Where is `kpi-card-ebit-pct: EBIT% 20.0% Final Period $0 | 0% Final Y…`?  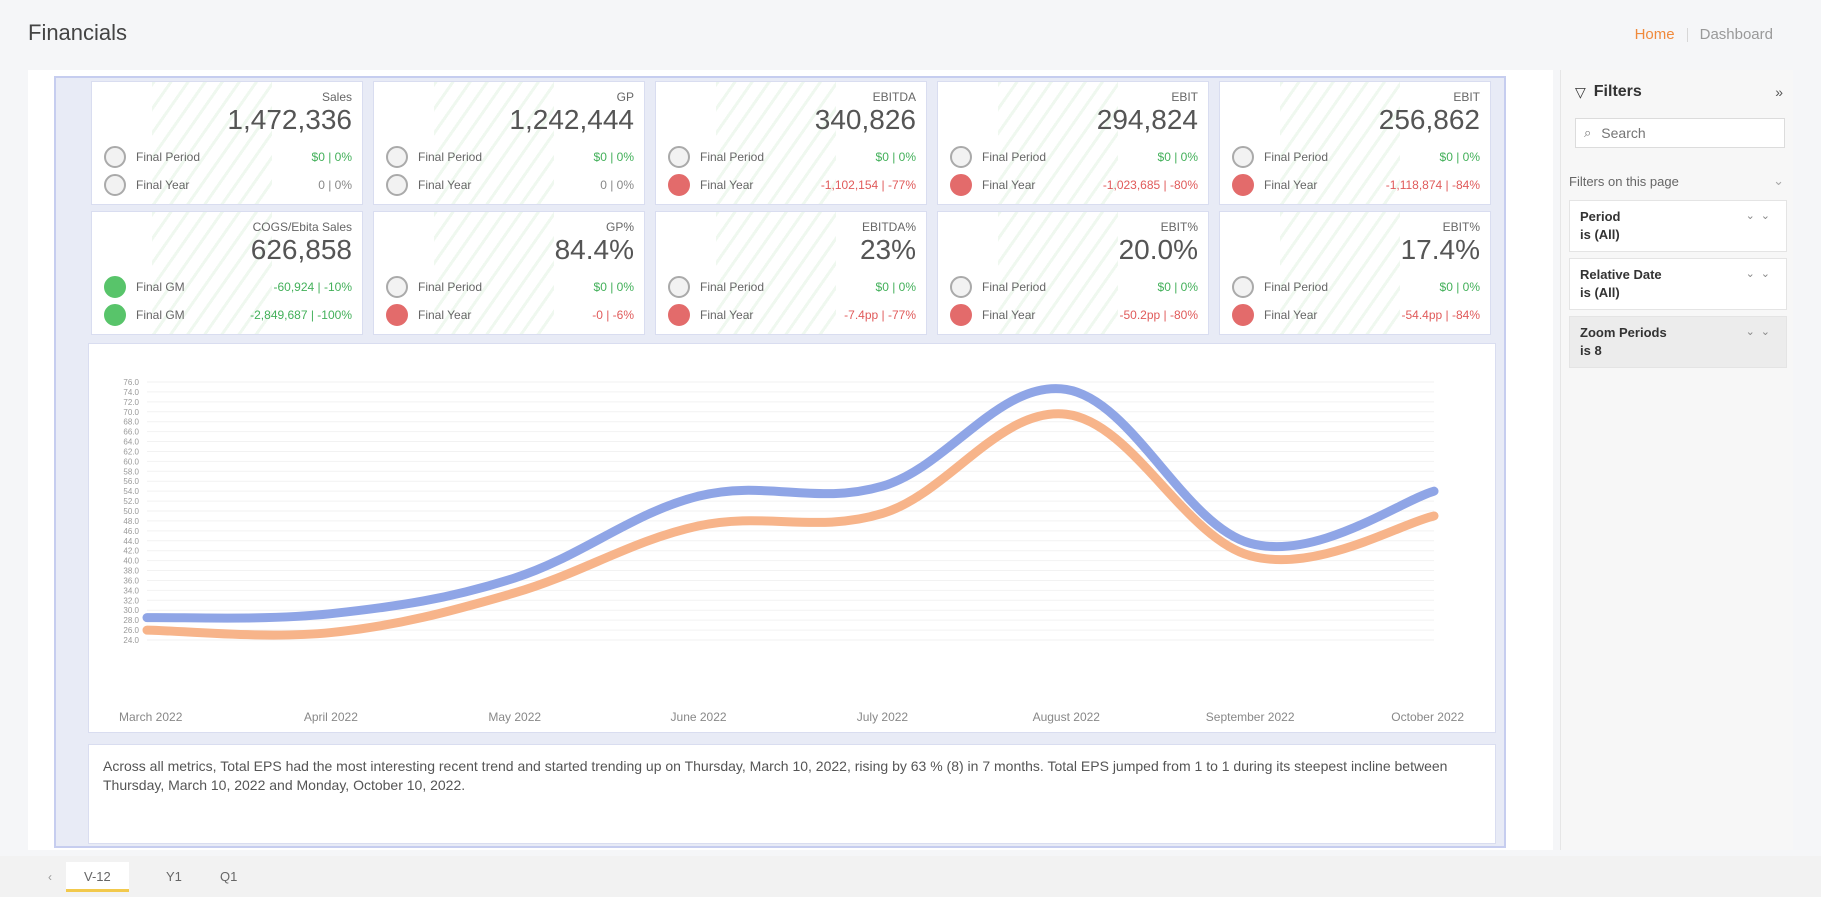 kpi-card-ebit-pct: EBIT% 20.0% Final Period $0 | 0% Final Y… is located at coordinates (1073, 273).